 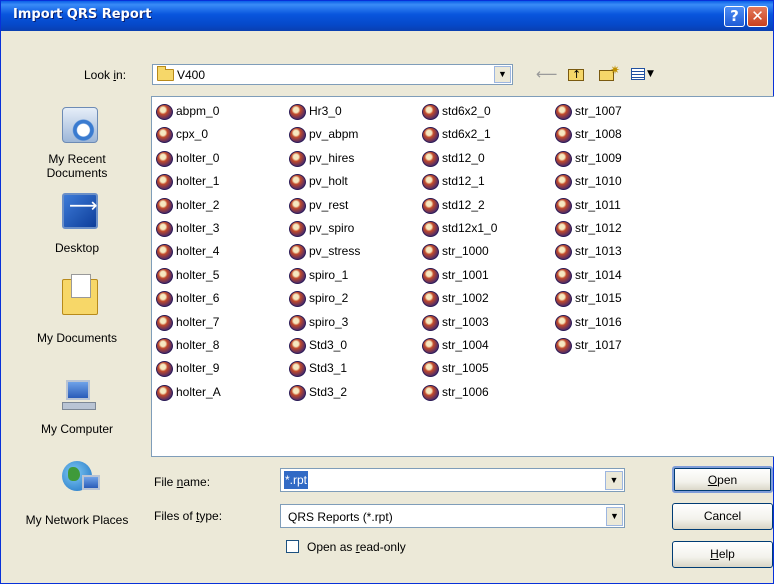 I want to click on place-my-computer: My Computer, so click(x=77, y=408).